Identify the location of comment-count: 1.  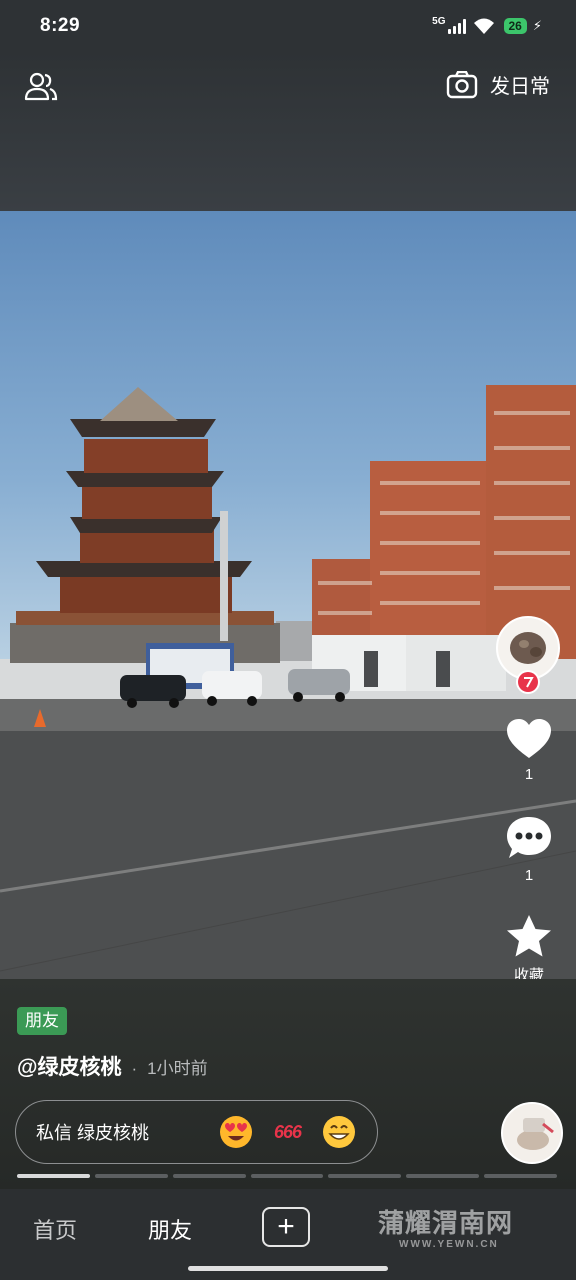
(529, 875).